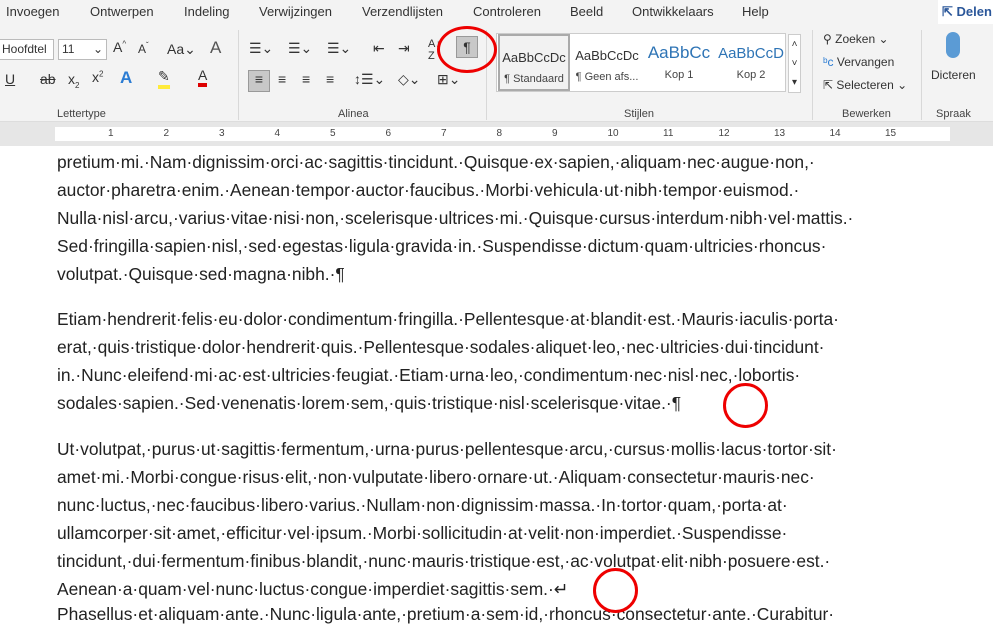 The height and width of the screenshot is (625, 993). What do you see at coordinates (181, 49) in the screenshot?
I see `change-case-icon: Aa⌄` at bounding box center [181, 49].